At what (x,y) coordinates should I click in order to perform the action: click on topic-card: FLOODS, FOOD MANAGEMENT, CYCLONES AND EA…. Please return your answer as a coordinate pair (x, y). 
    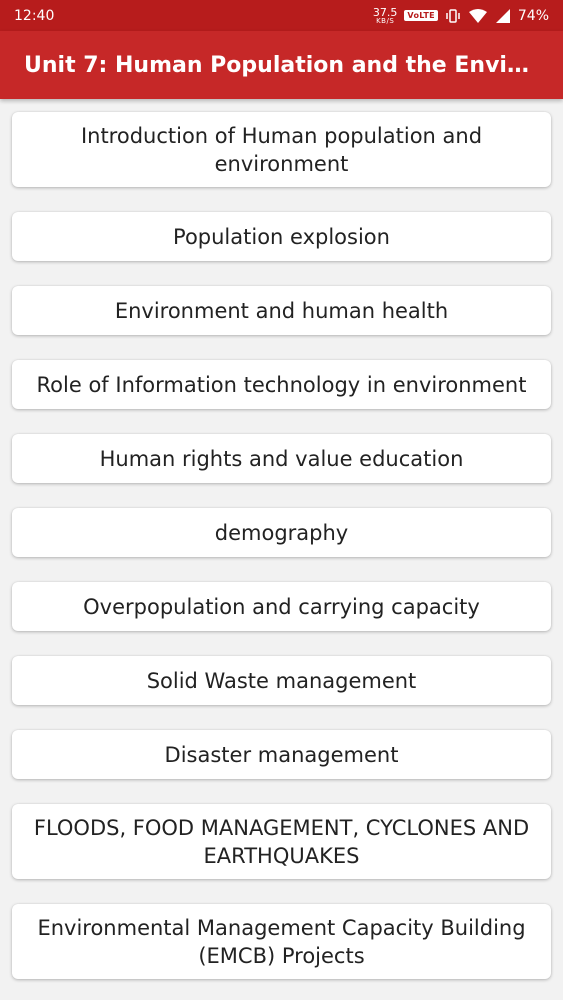
    Looking at the image, I should click on (281, 841).